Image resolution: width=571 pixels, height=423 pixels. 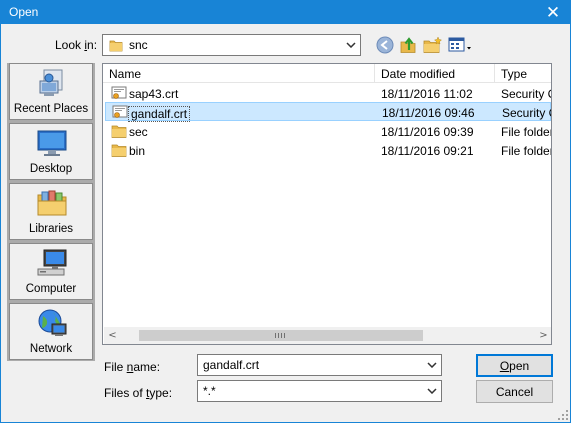 I want to click on file-name: sap43.crt, so click(x=154, y=94).